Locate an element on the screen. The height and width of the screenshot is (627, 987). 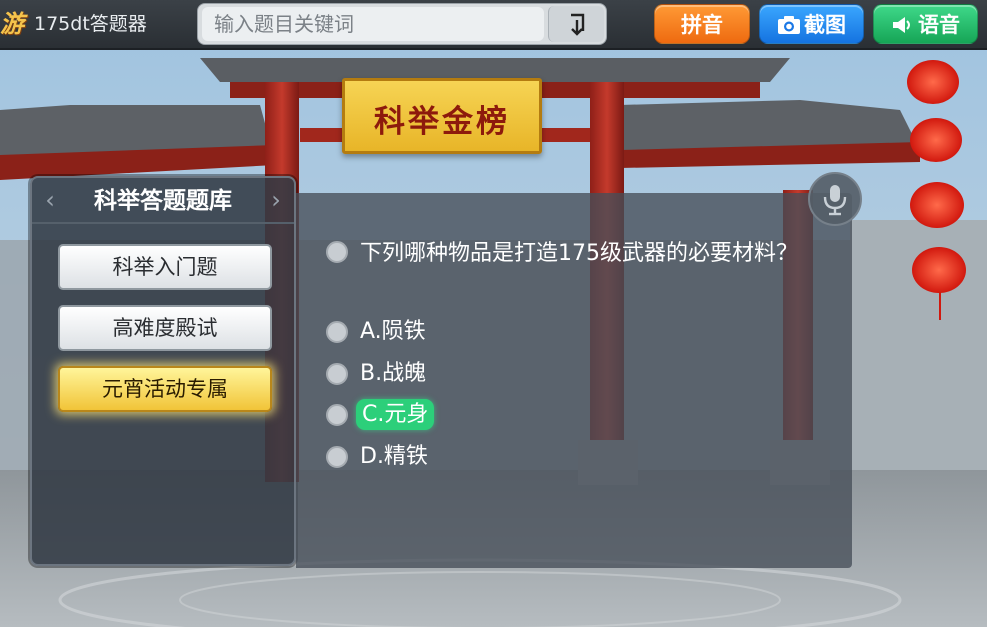
pinyin-button: 拼音 is located at coordinates (702, 24).